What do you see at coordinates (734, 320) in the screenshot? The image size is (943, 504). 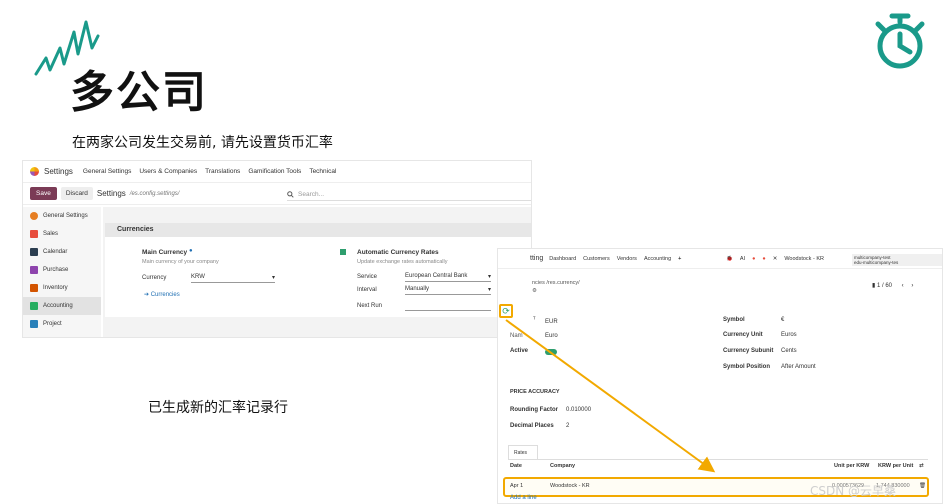 I see `symbol-label: Symbol` at bounding box center [734, 320].